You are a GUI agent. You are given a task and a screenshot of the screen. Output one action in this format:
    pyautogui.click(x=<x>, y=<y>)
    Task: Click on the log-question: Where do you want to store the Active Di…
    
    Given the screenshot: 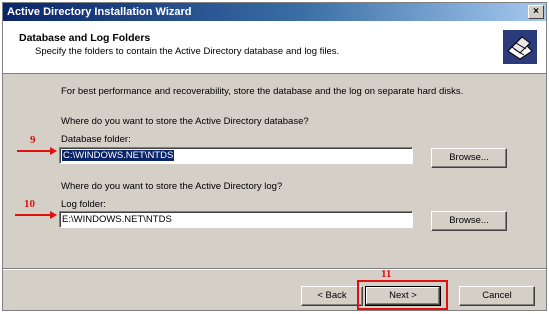 What is the action you would take?
    pyautogui.click(x=172, y=186)
    